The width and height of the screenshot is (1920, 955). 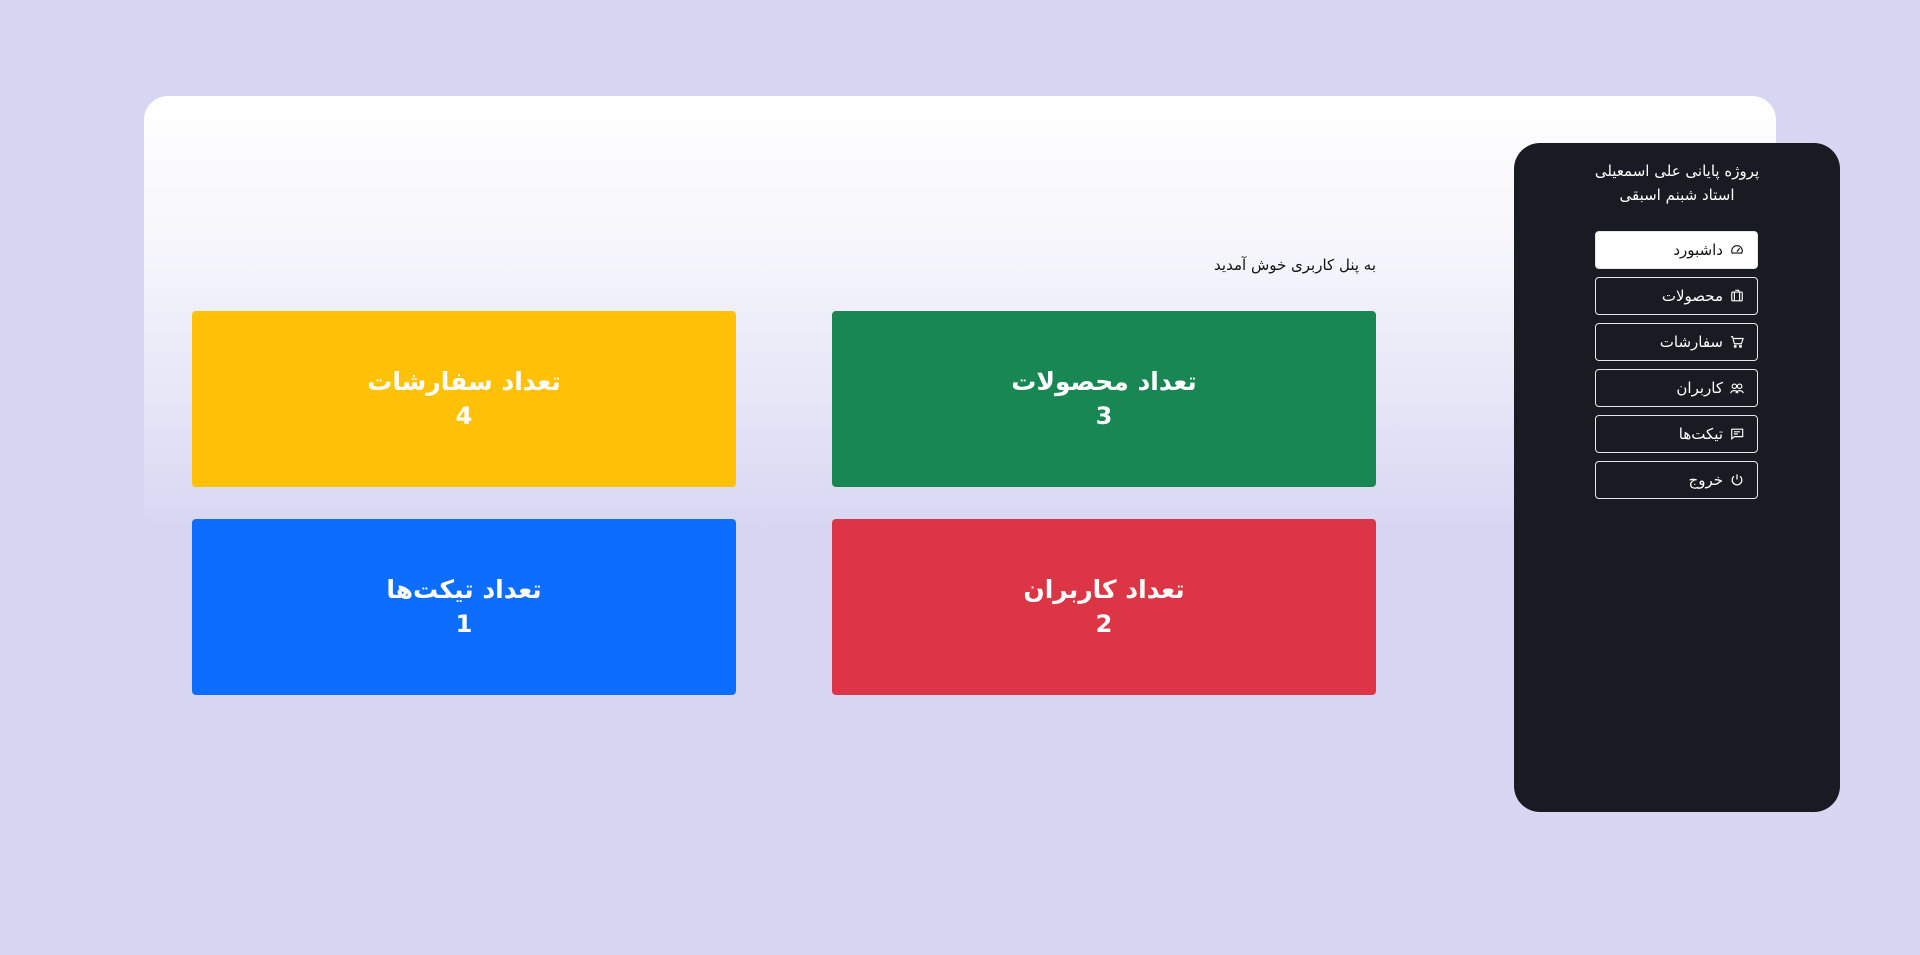 What do you see at coordinates (1737, 388) in the screenshot?
I see `users-icon` at bounding box center [1737, 388].